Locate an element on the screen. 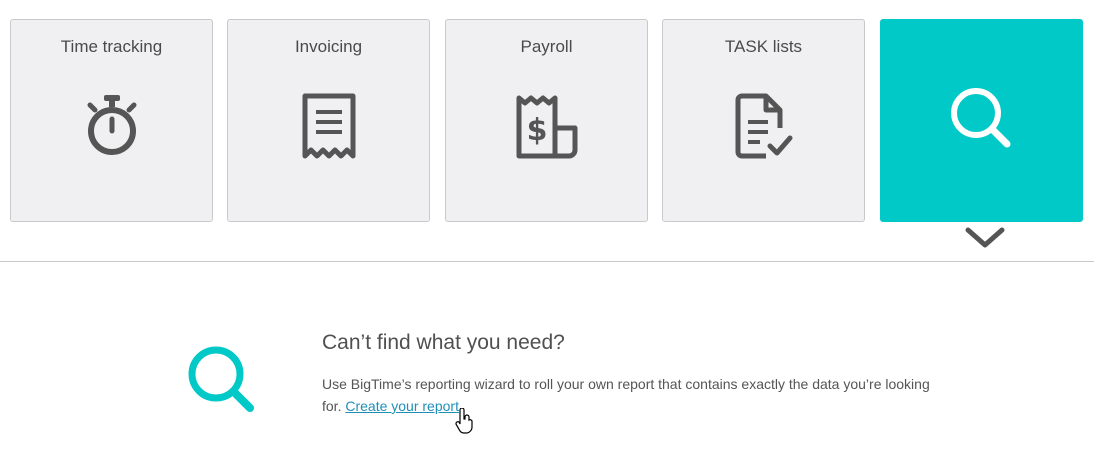 The height and width of the screenshot is (458, 1094). section-divider is located at coordinates (547, 261).